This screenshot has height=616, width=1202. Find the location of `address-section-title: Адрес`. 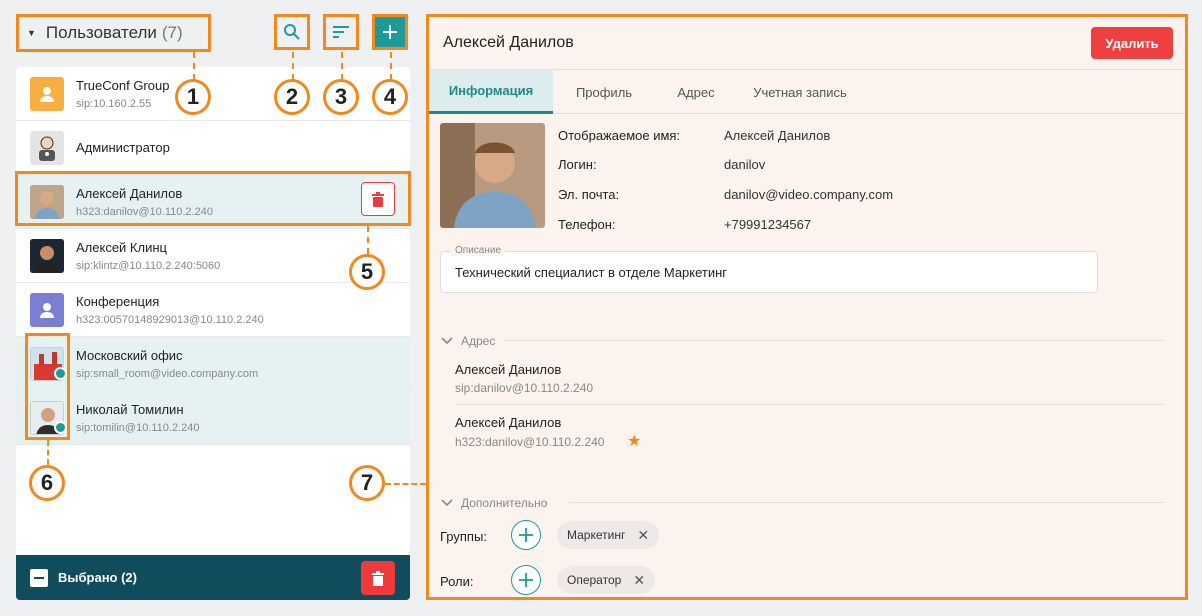

address-section-title: Адрес is located at coordinates (478, 341).